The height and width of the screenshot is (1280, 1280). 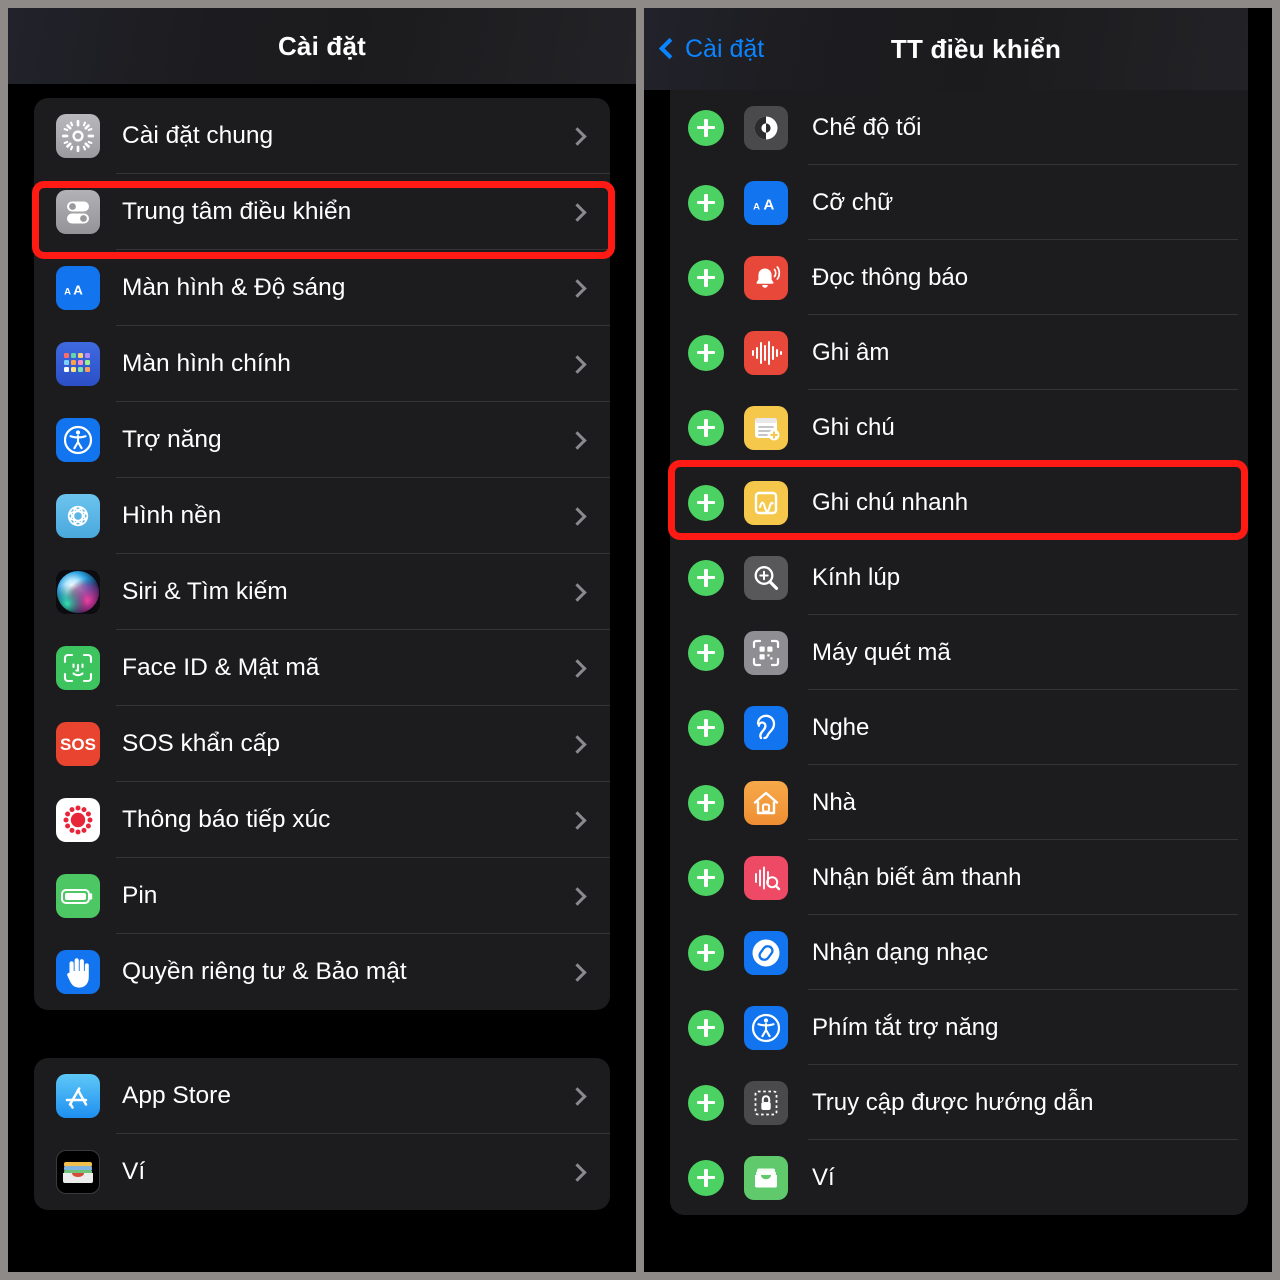 What do you see at coordinates (322, 820) in the screenshot?
I see `sidebar-item-exposure-notifications: Thông báo tiếp xúc` at bounding box center [322, 820].